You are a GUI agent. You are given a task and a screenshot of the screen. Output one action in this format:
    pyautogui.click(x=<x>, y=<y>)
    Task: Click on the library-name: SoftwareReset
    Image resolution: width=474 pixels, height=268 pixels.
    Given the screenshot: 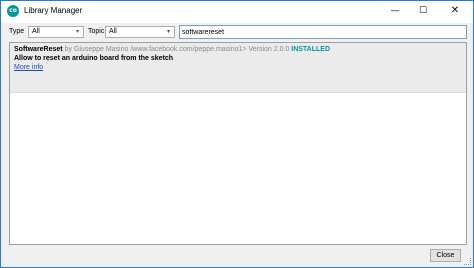 What is the action you would take?
    pyautogui.click(x=38, y=49)
    